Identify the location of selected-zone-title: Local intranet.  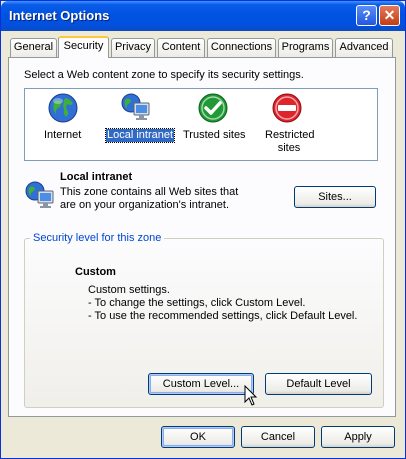
(96, 177).